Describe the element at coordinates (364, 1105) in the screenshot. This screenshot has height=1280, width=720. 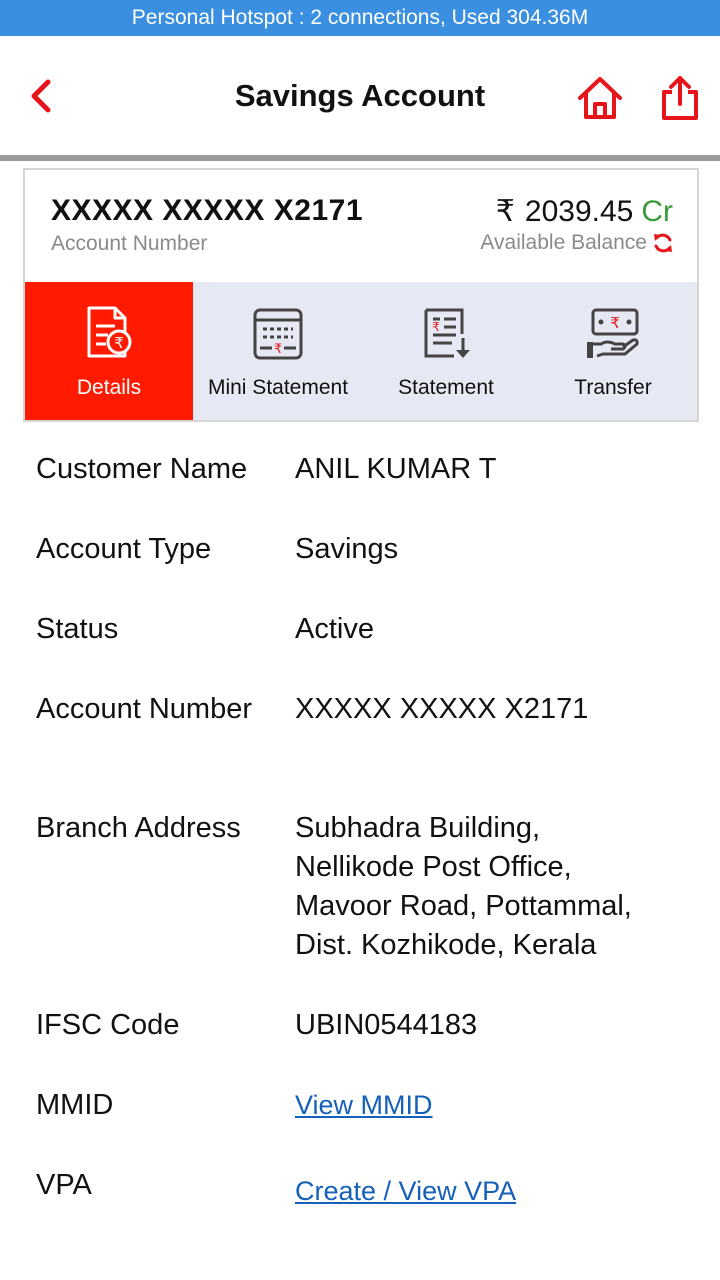
I see `view-mmid-link: View MMID` at that location.